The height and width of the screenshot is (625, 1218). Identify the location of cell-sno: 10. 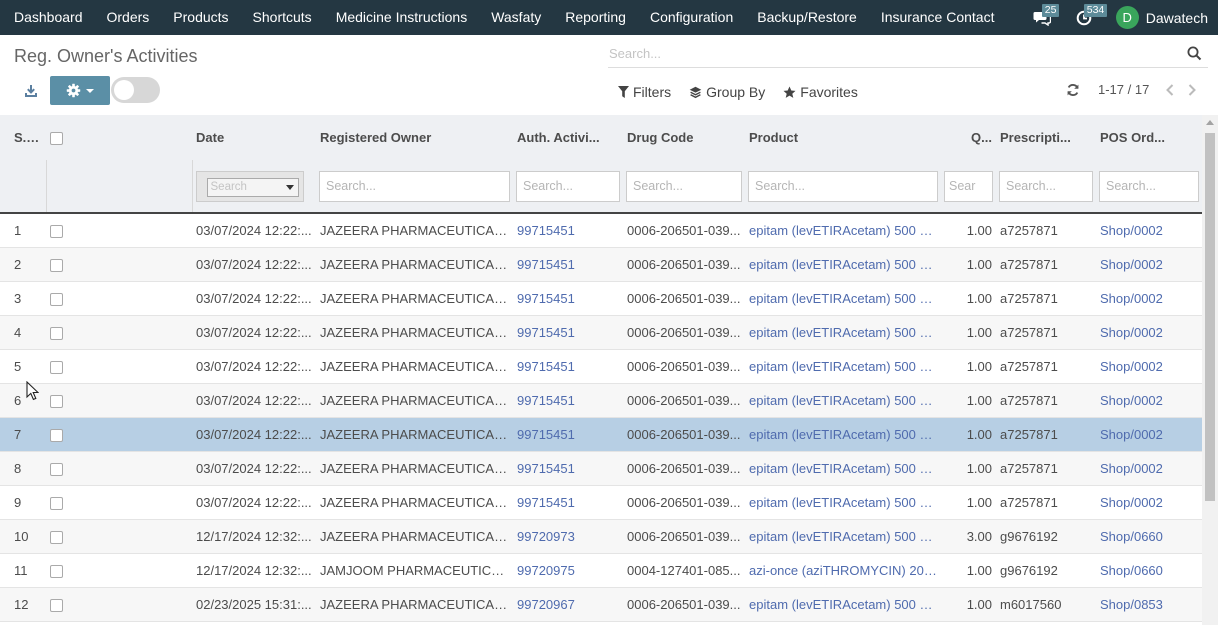
(23, 536).